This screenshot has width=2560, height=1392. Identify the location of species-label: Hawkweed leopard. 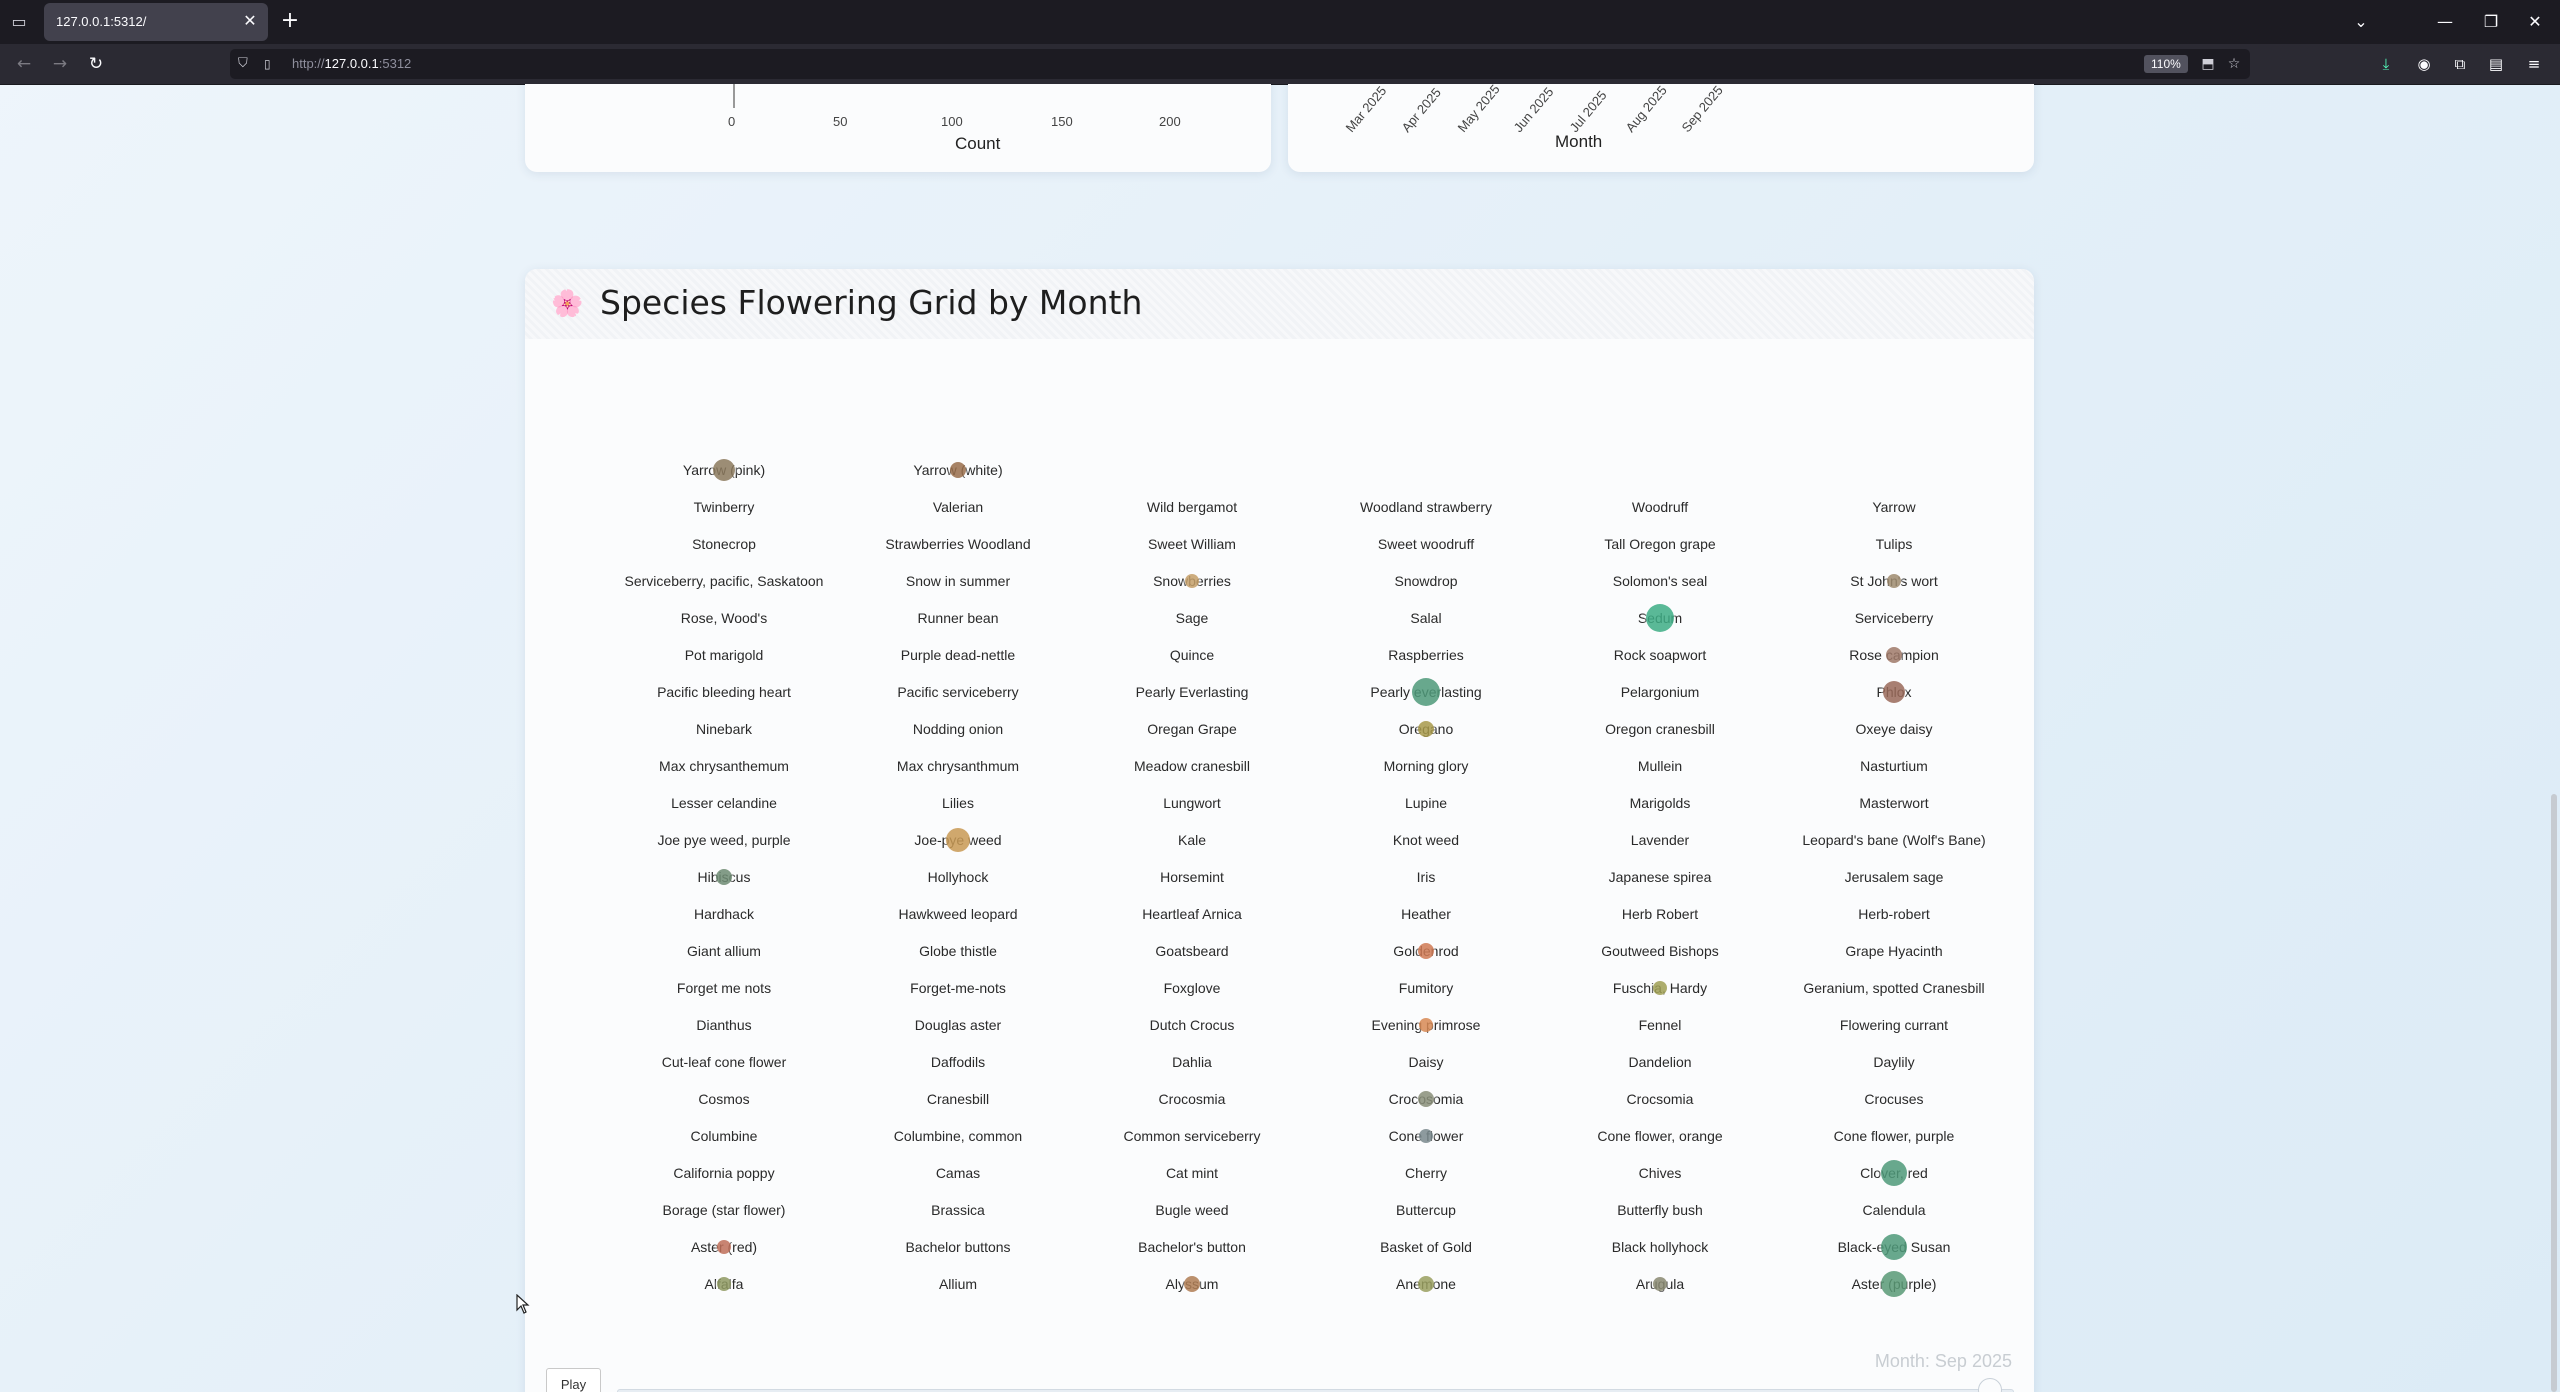
(958, 914).